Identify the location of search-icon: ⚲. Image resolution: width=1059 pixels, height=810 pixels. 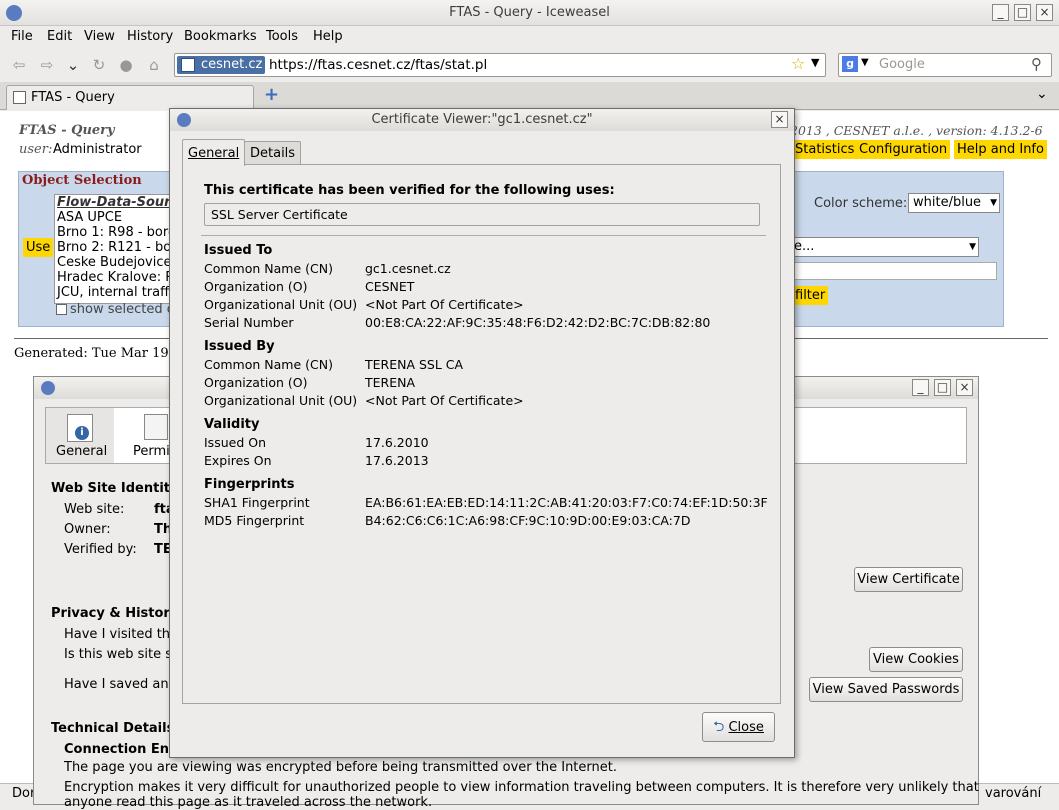
(1036, 64).